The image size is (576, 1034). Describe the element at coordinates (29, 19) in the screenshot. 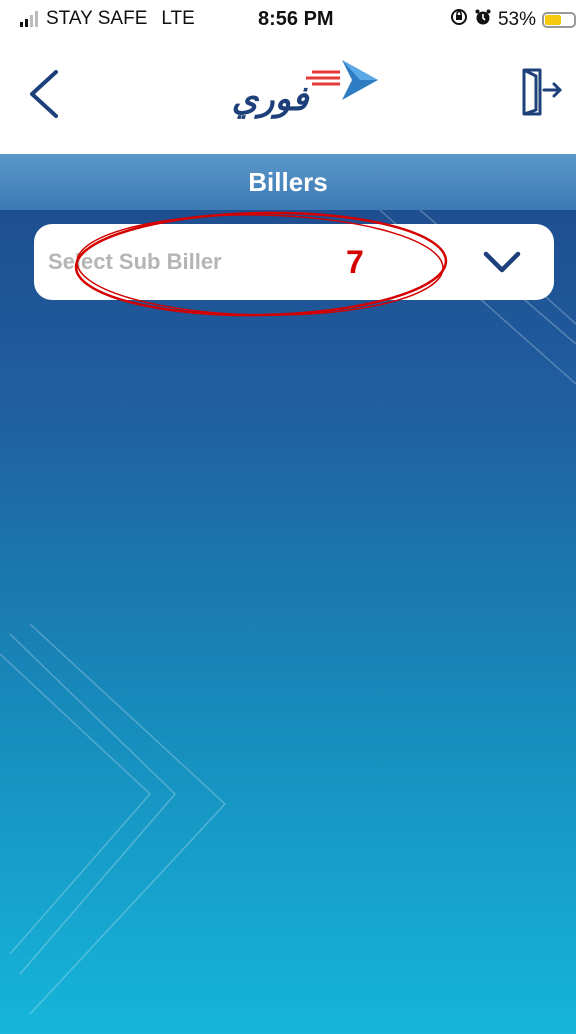

I see `signal-icon` at that location.